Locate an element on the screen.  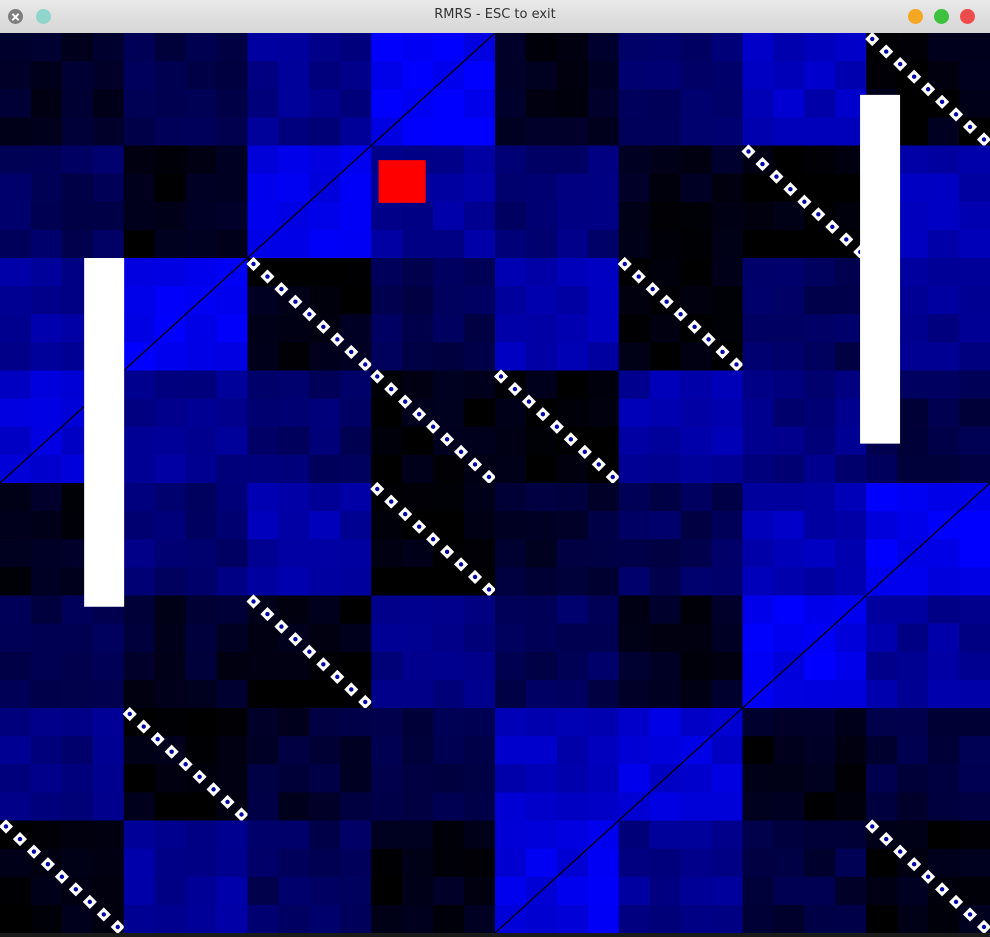
close-button is located at coordinates (967, 16).